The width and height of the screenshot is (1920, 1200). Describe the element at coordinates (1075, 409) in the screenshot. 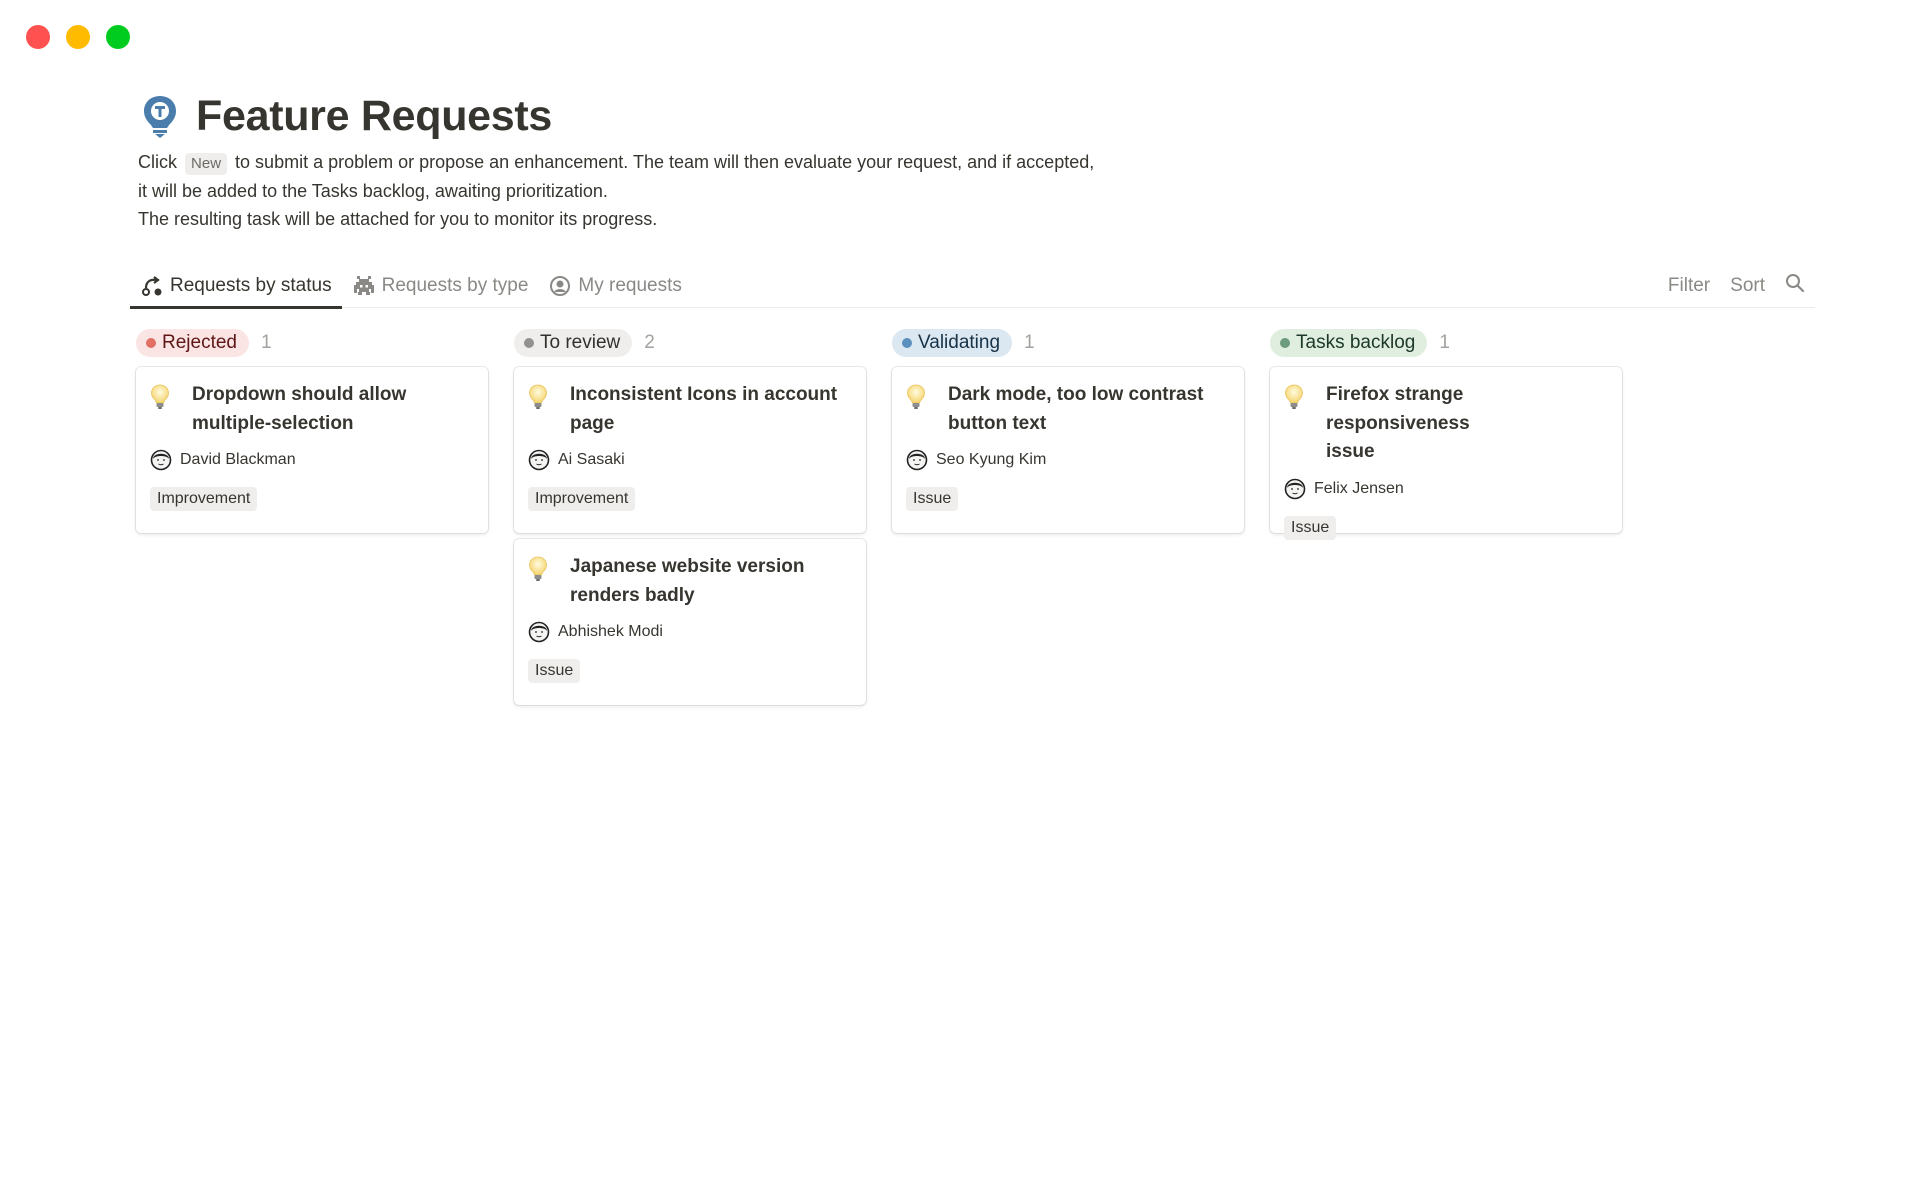

I see `card-title: Dark mode, too low contrast button text` at that location.